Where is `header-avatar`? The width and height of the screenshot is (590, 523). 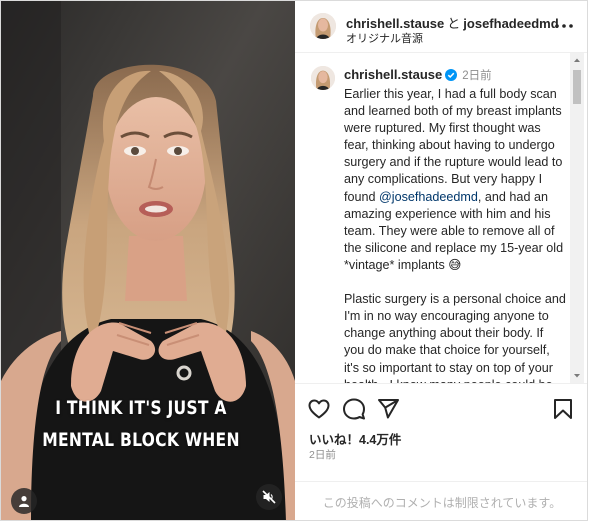
header-avatar is located at coordinates (323, 26).